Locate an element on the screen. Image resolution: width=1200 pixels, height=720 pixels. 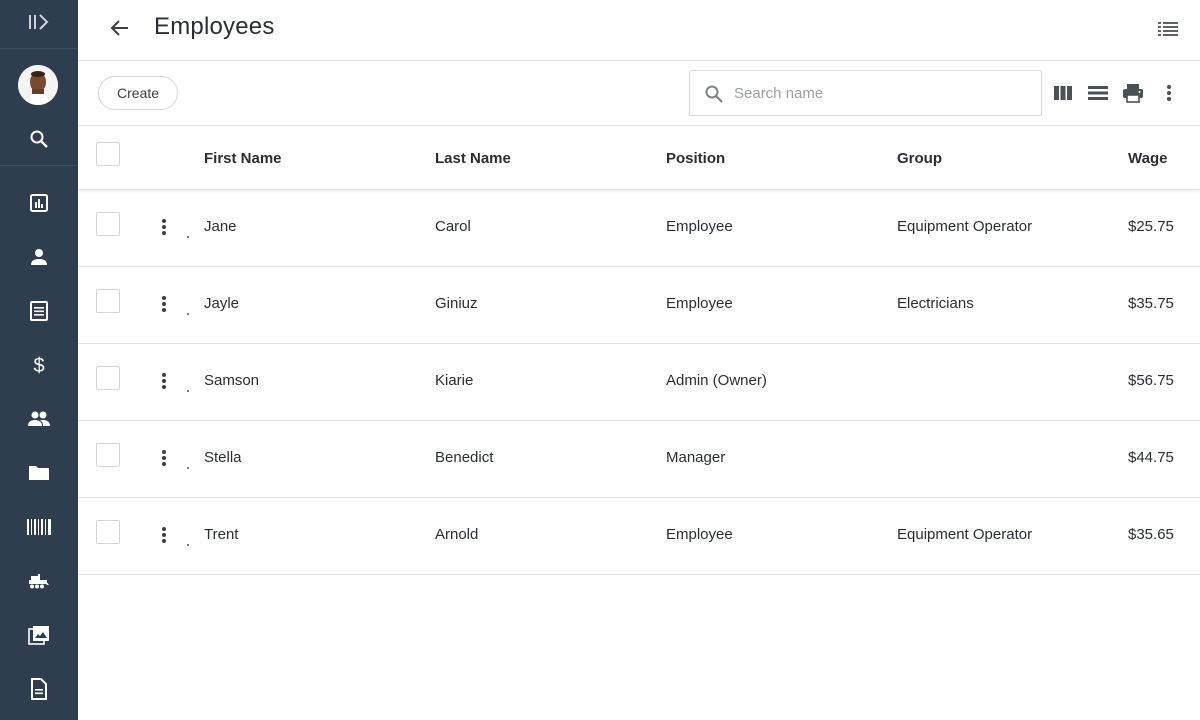
search-input is located at coordinates (879, 93).